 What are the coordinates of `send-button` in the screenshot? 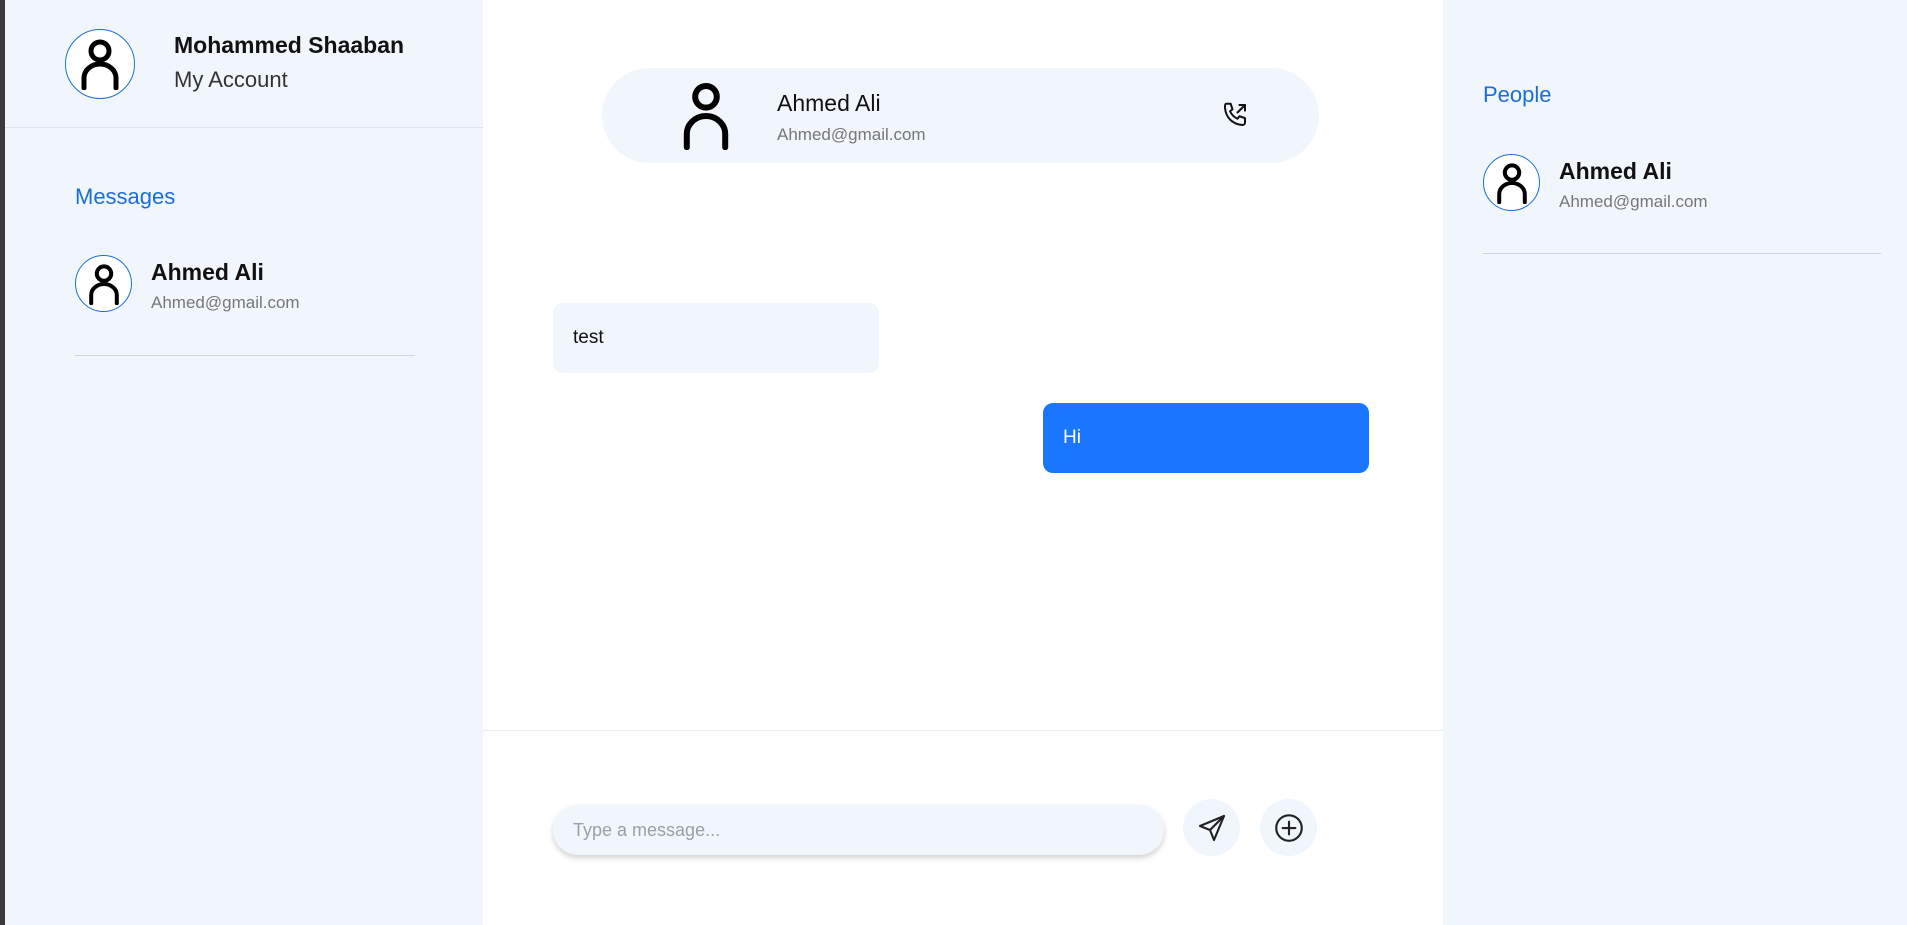 It's located at (1211, 827).